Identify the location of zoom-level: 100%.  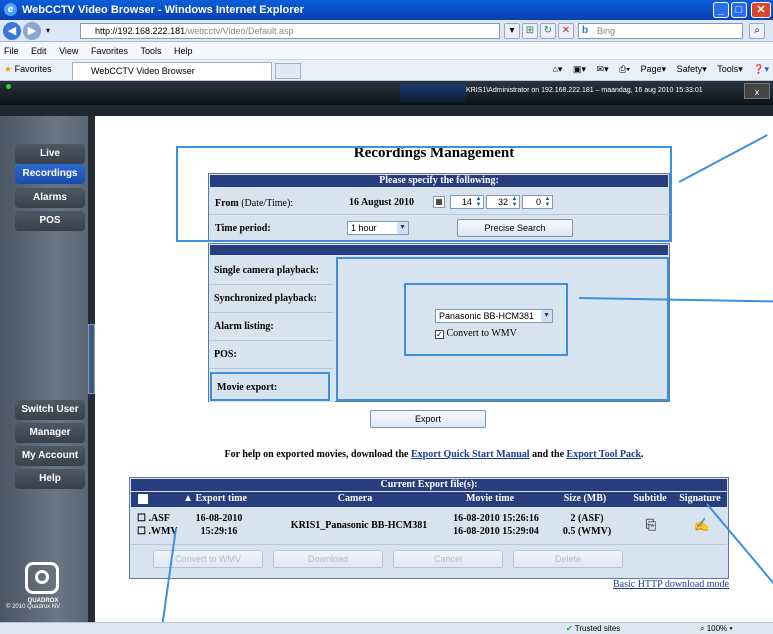
(717, 628).